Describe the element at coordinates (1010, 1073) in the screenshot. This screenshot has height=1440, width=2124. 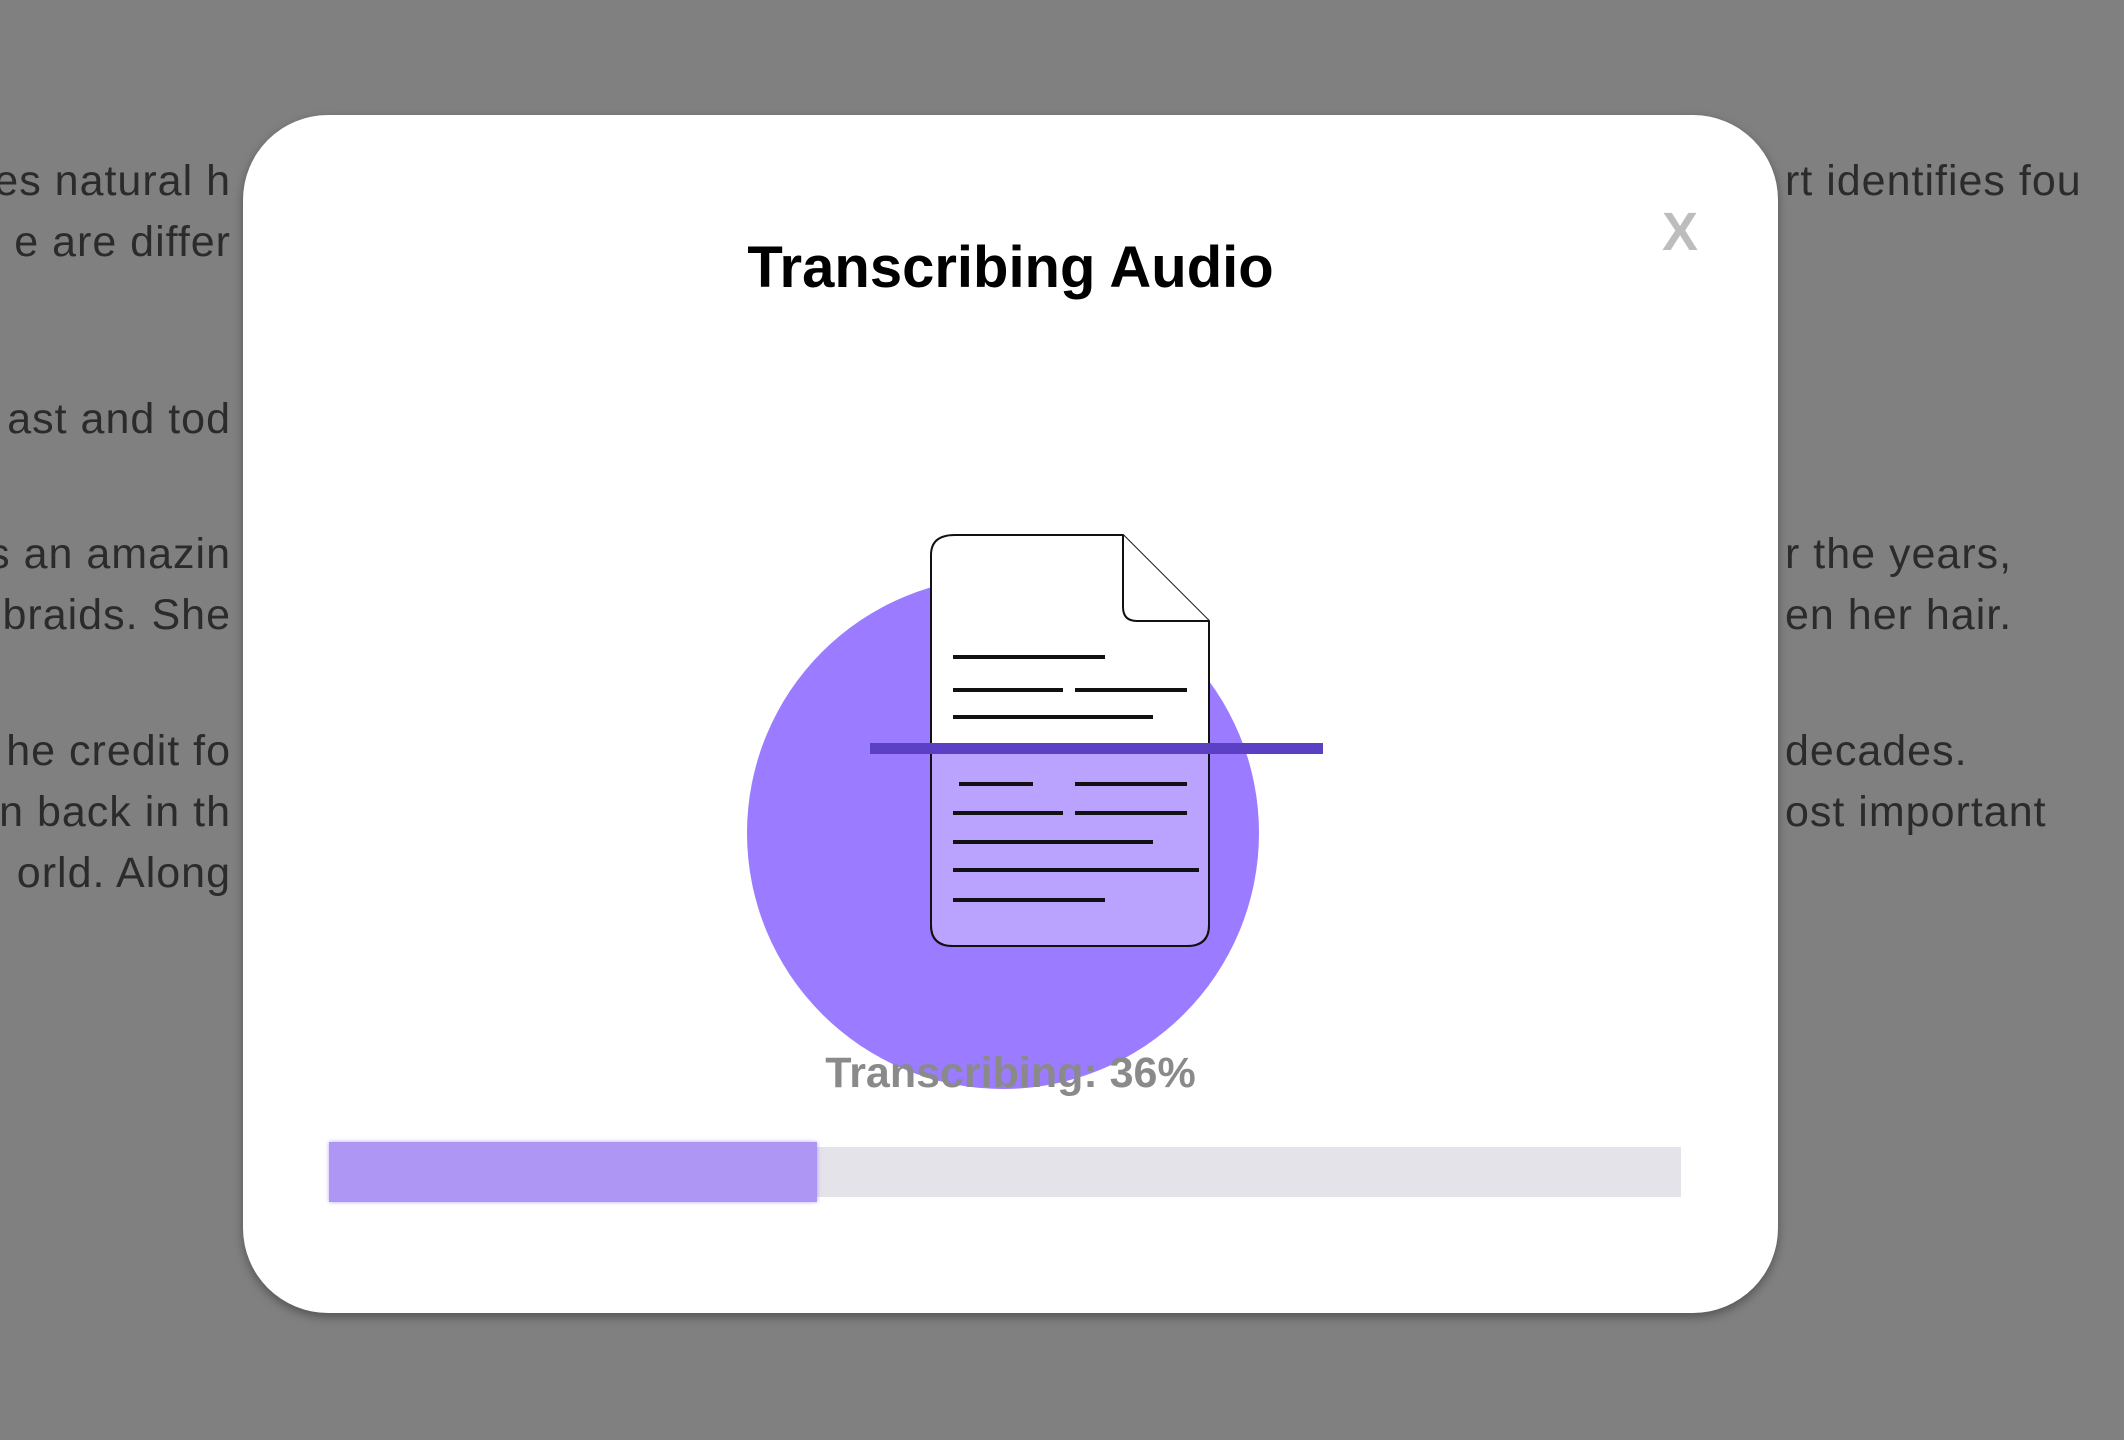
I see `progress-label: Transcribing: 36%` at that location.